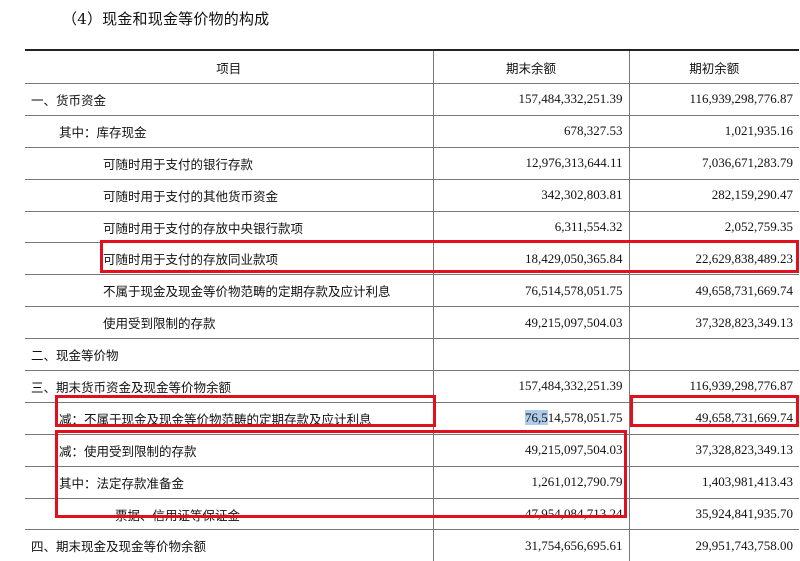 The image size is (800, 561). I want to click on begin-balance-cell: 7,036,671,283.79, so click(713, 163).